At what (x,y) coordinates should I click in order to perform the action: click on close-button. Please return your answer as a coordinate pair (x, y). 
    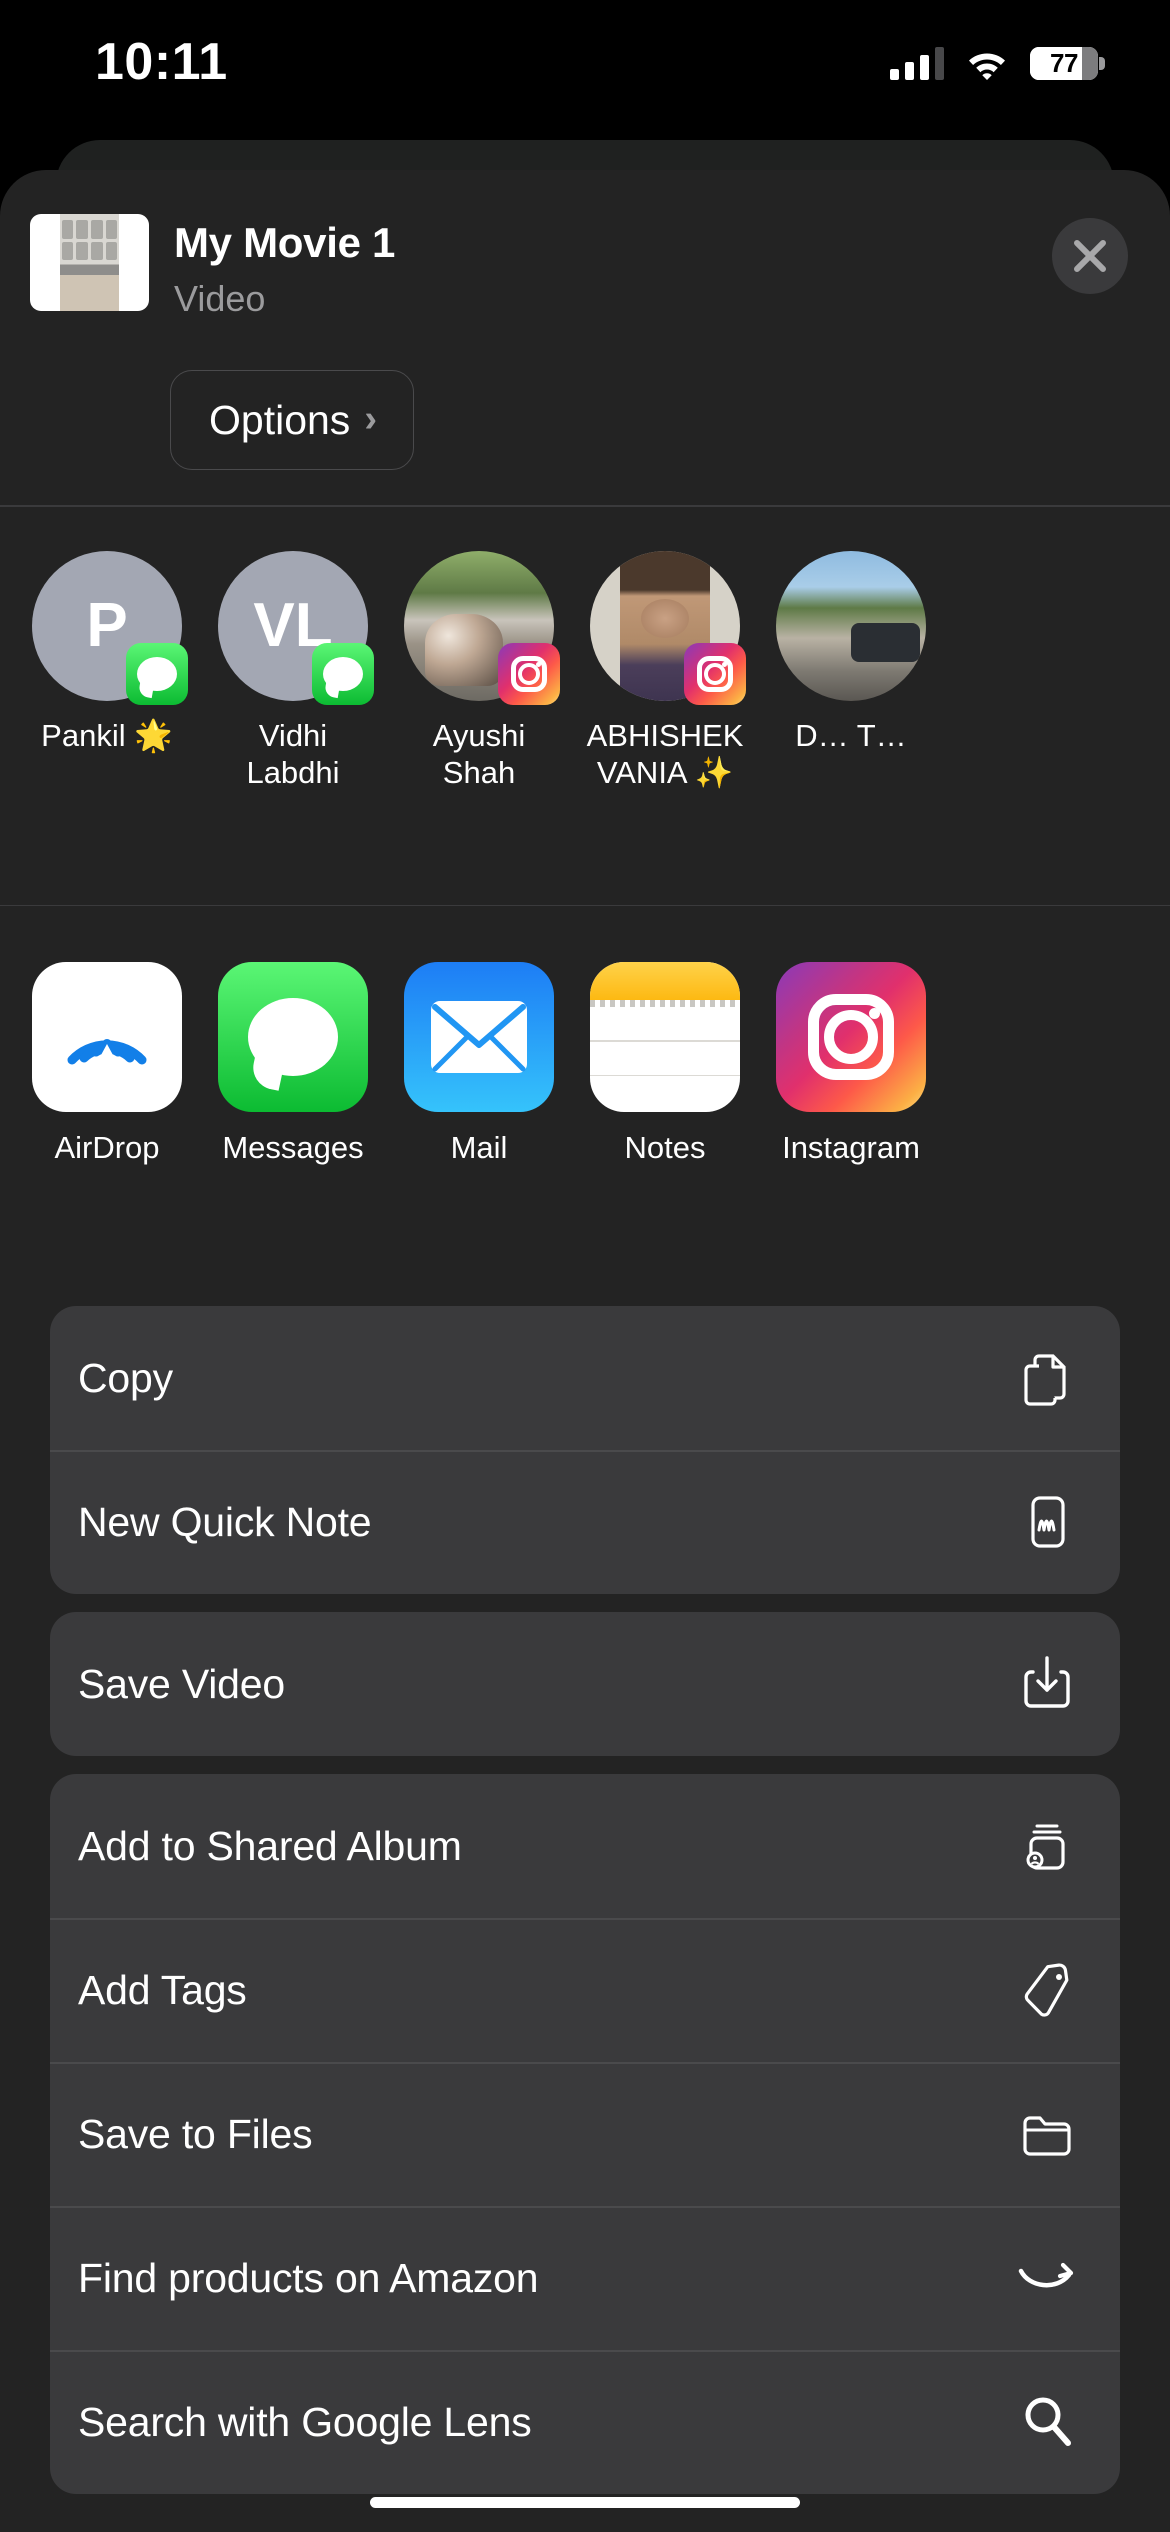
    Looking at the image, I should click on (1090, 256).